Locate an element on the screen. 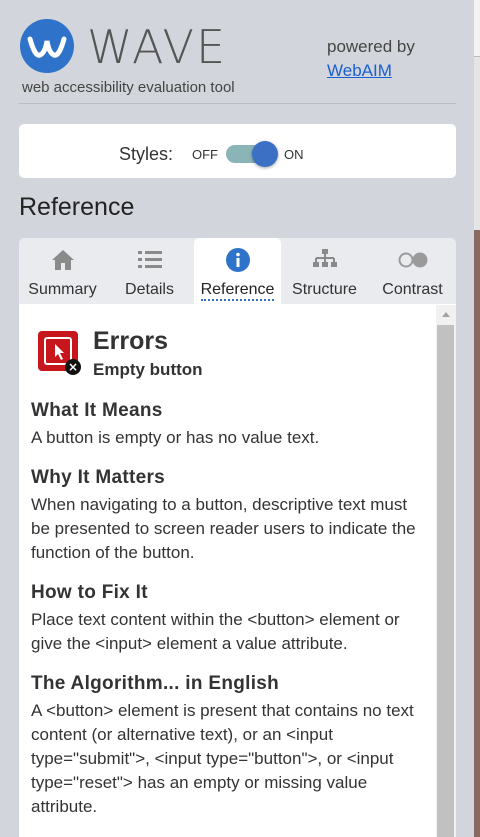  section-heading: Why It Matters is located at coordinates (98, 477).